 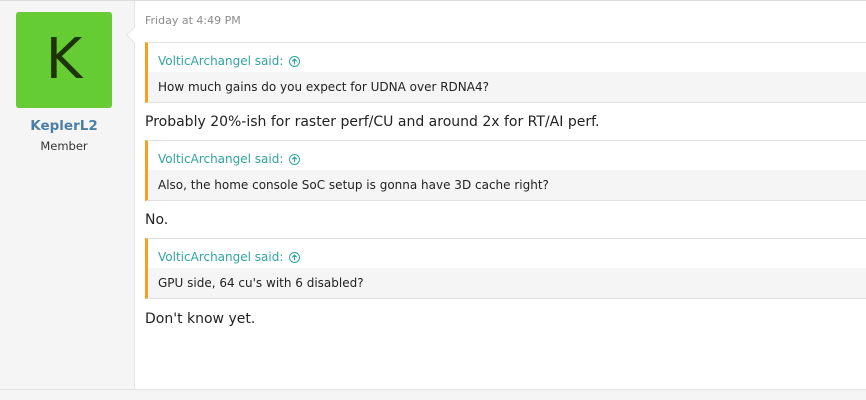 I want to click on post-footer-divider, so click(x=433, y=394).